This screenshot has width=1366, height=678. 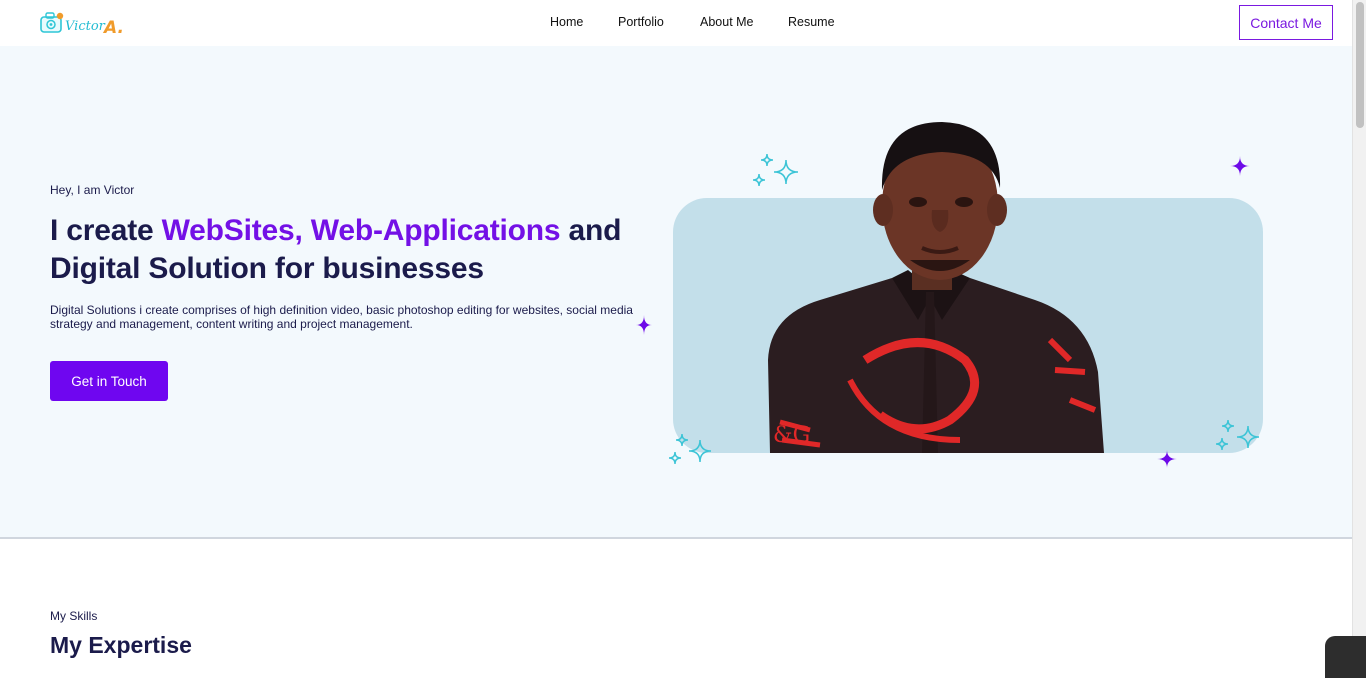 What do you see at coordinates (121, 645) in the screenshot?
I see `skills-title: My Expertise` at bounding box center [121, 645].